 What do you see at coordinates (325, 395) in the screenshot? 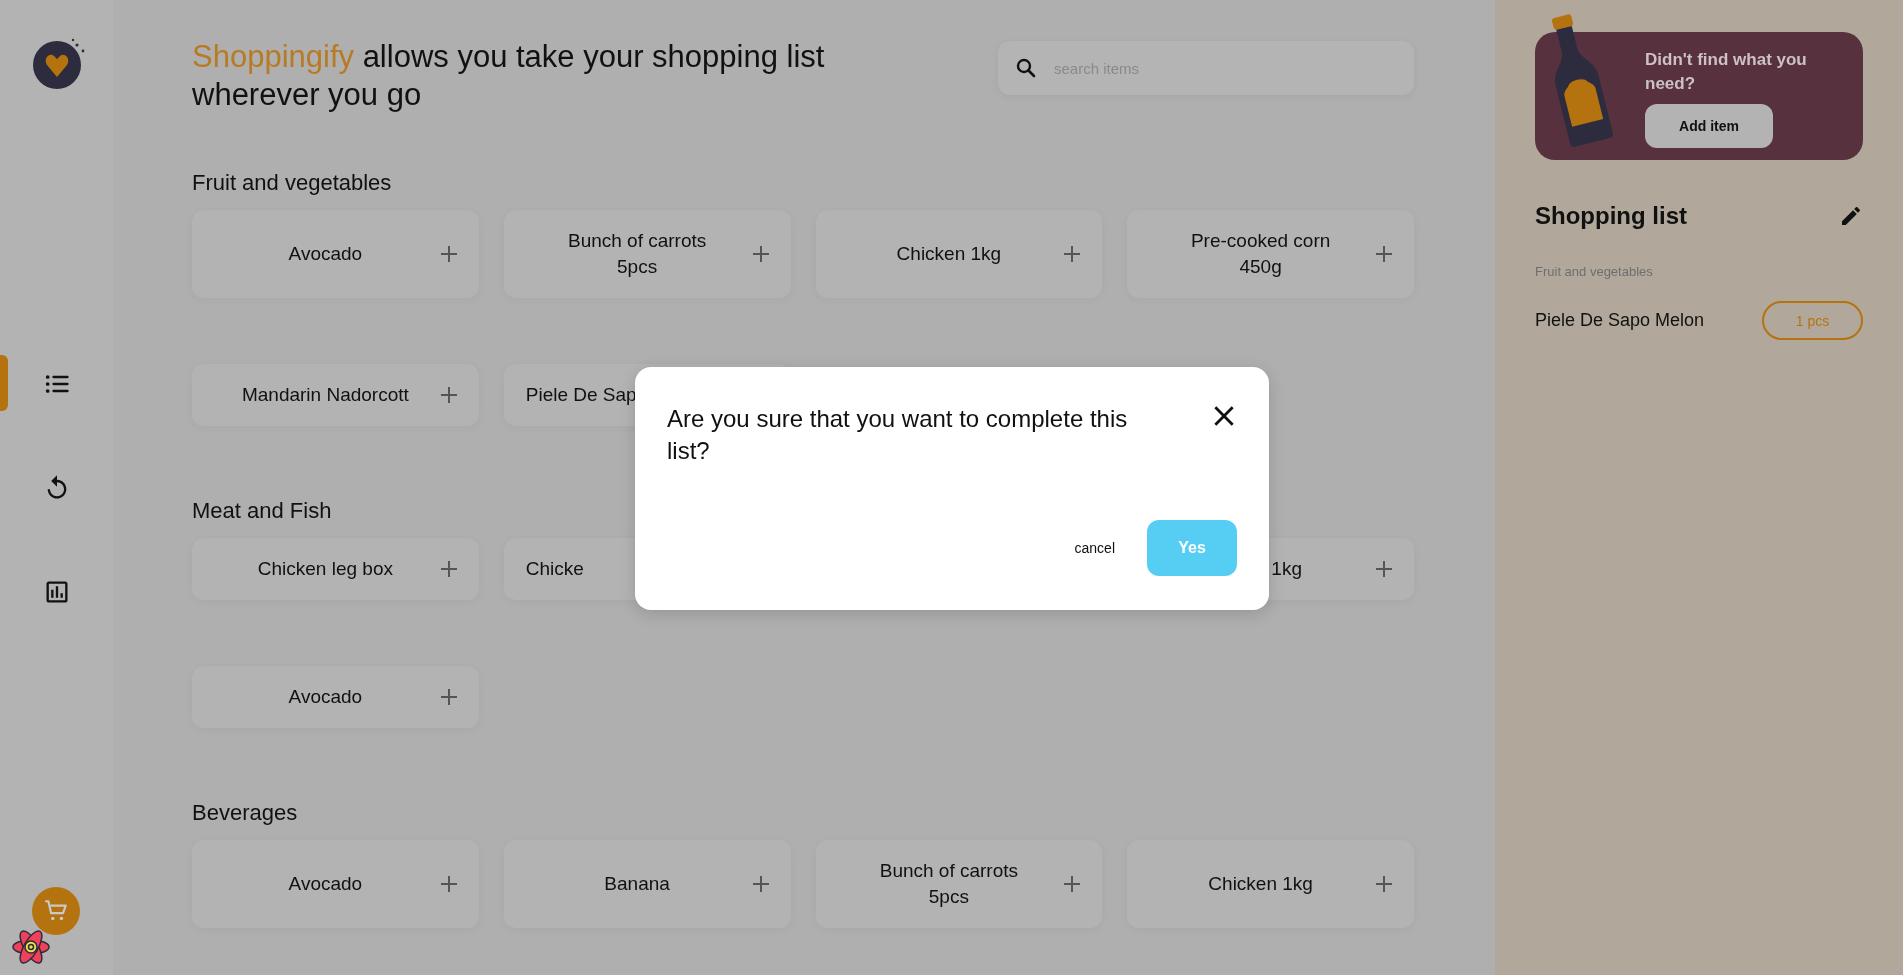
I see `item-name: Mandarin Nadorcott` at bounding box center [325, 395].